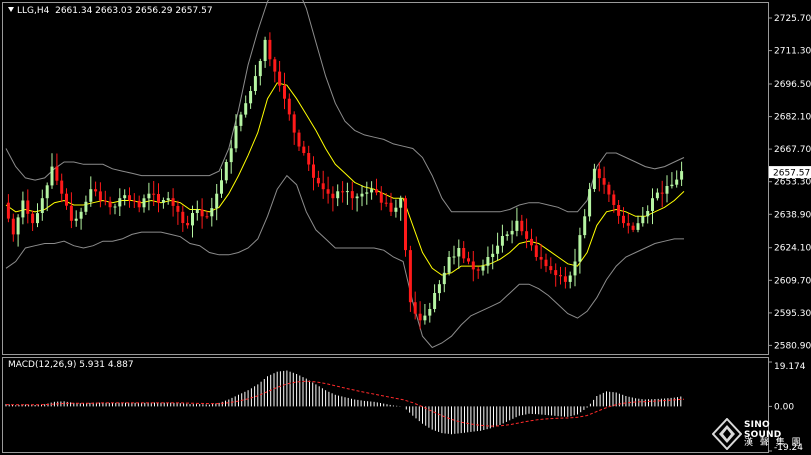  What do you see at coordinates (790, 367) in the screenshot?
I see `macd-tick-label: 19.174` at bounding box center [790, 367].